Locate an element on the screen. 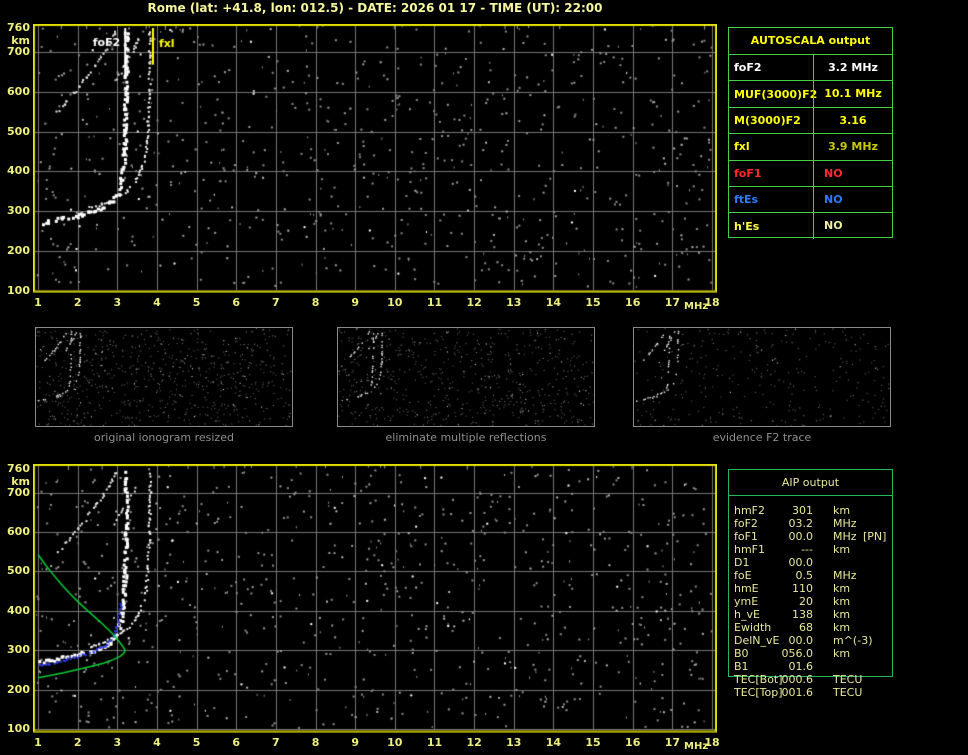 The width and height of the screenshot is (968, 755). aip-lab: hmE is located at coordinates (746, 588).